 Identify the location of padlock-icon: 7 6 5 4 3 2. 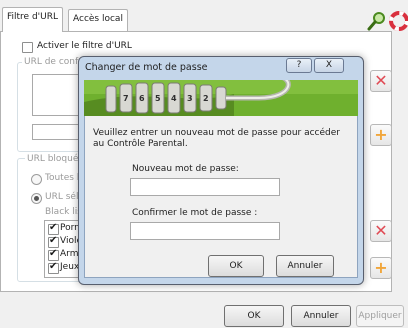
(221, 98).